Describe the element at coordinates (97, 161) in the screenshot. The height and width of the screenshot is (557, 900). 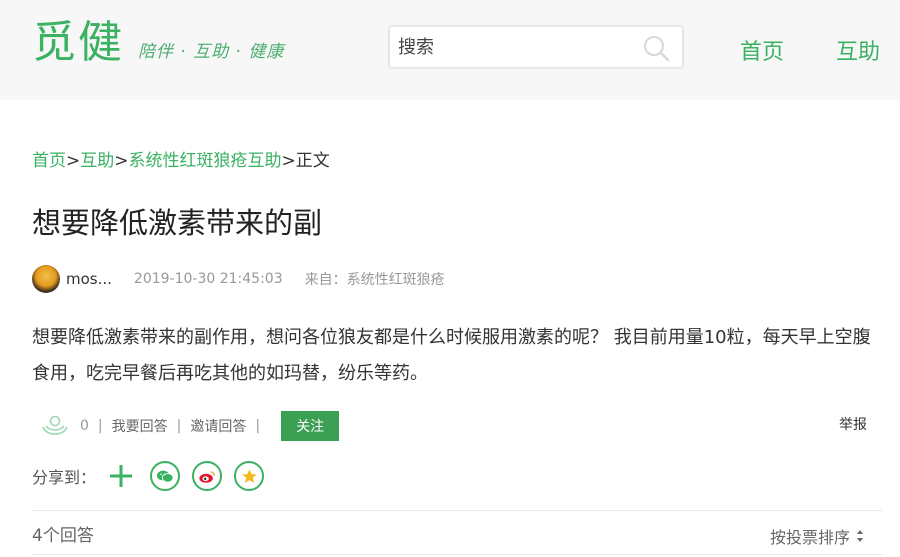
I see `breadcrumb-help: 互助` at that location.